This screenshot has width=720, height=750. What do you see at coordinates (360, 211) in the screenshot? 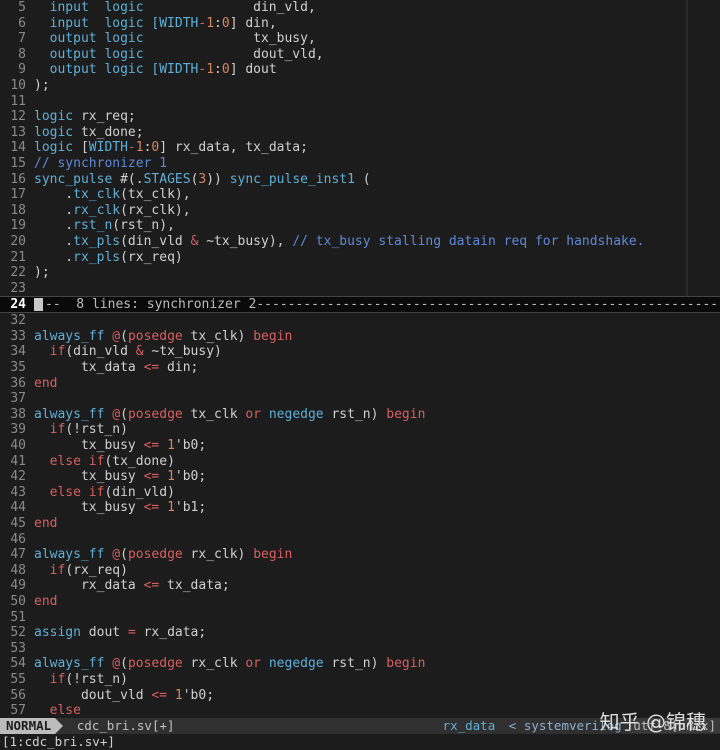
I see `code-line: 18 .rx_clk(rx_clk),` at bounding box center [360, 211].